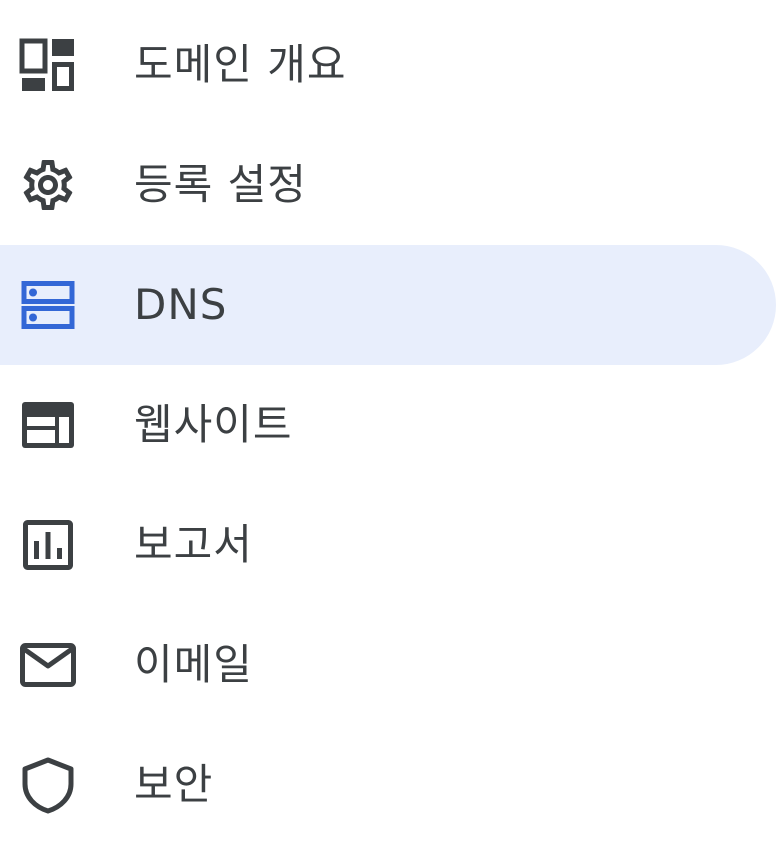  Describe the element at coordinates (48, 65) in the screenshot. I see `dashboard-icon` at that location.